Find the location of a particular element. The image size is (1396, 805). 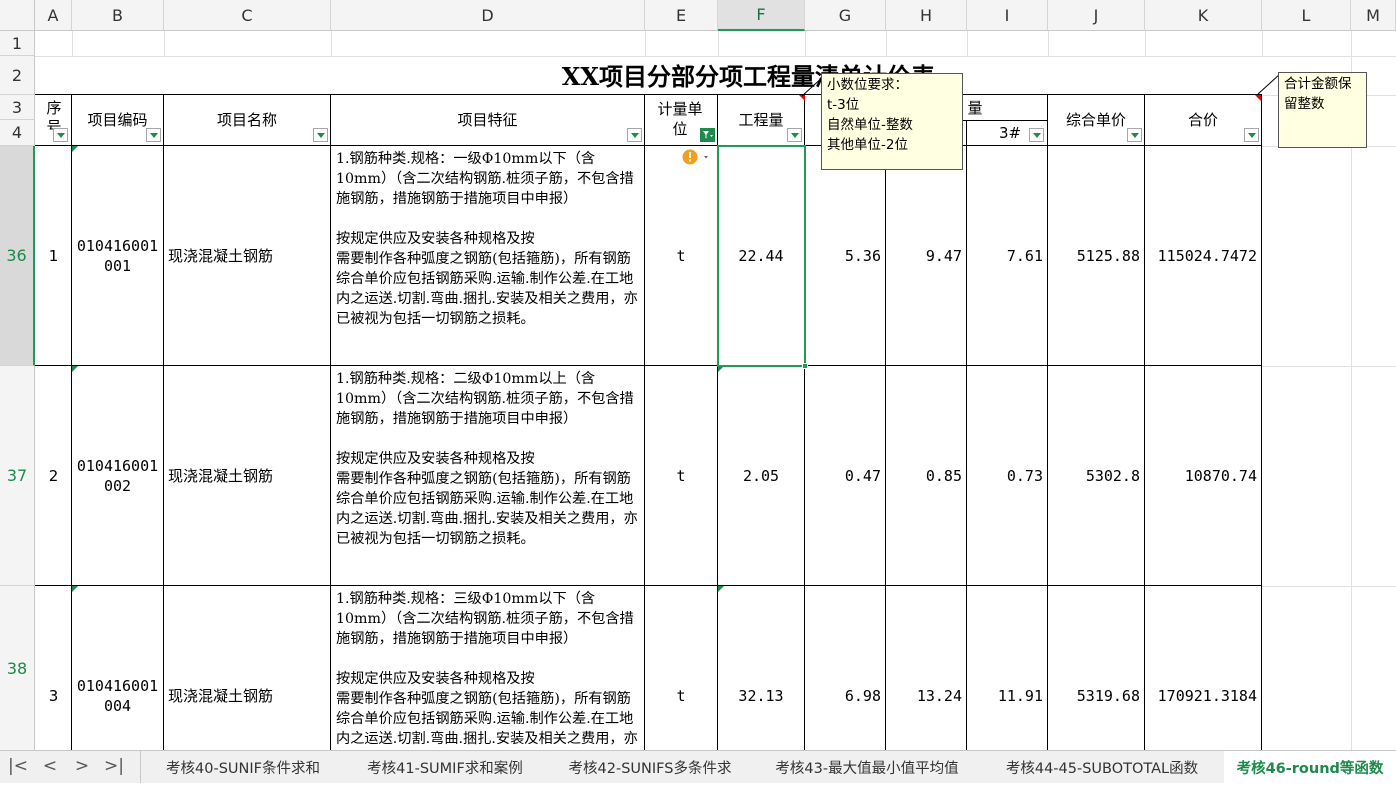

cell-h-1: 9.47 is located at coordinates (926, 255).